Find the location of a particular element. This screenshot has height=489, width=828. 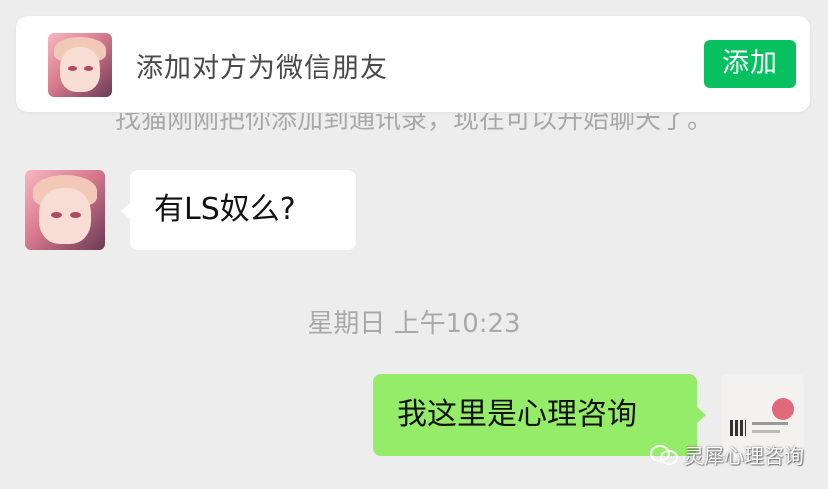

watermark: 灵犀心理咨询 is located at coordinates (727, 454).